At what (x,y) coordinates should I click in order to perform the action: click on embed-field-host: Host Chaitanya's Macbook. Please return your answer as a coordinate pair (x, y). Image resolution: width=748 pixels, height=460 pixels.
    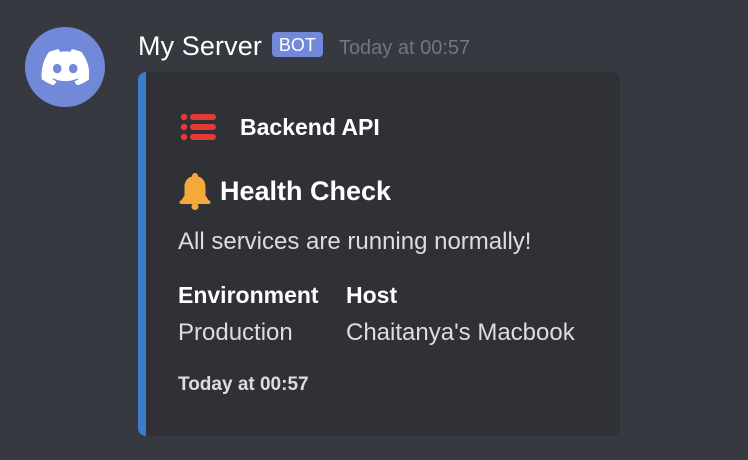
    Looking at the image, I should click on (460, 314).